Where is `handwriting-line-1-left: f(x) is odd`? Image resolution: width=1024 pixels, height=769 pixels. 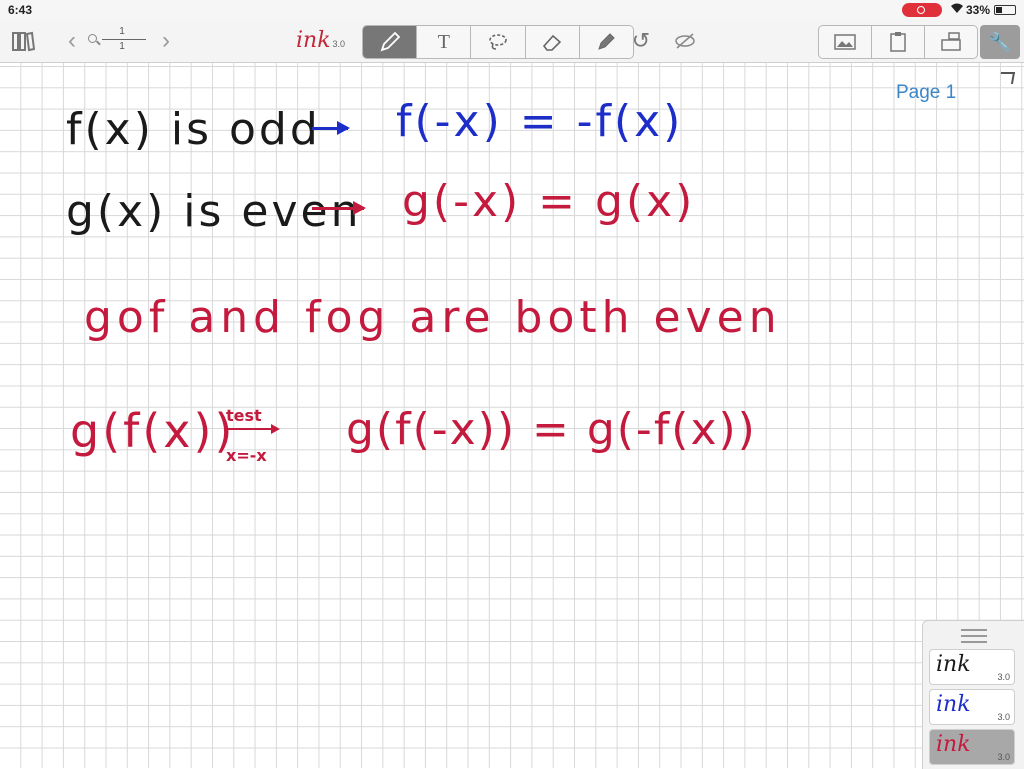
handwriting-line-1-left: f(x) is odd is located at coordinates (193, 129).